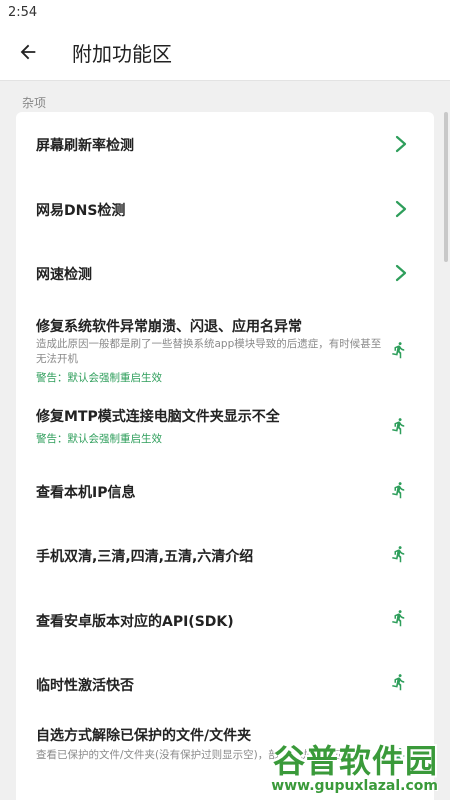 This screenshot has width=450, height=800. Describe the element at coordinates (225, 12) in the screenshot. I see `status-bar: 2:54` at that location.